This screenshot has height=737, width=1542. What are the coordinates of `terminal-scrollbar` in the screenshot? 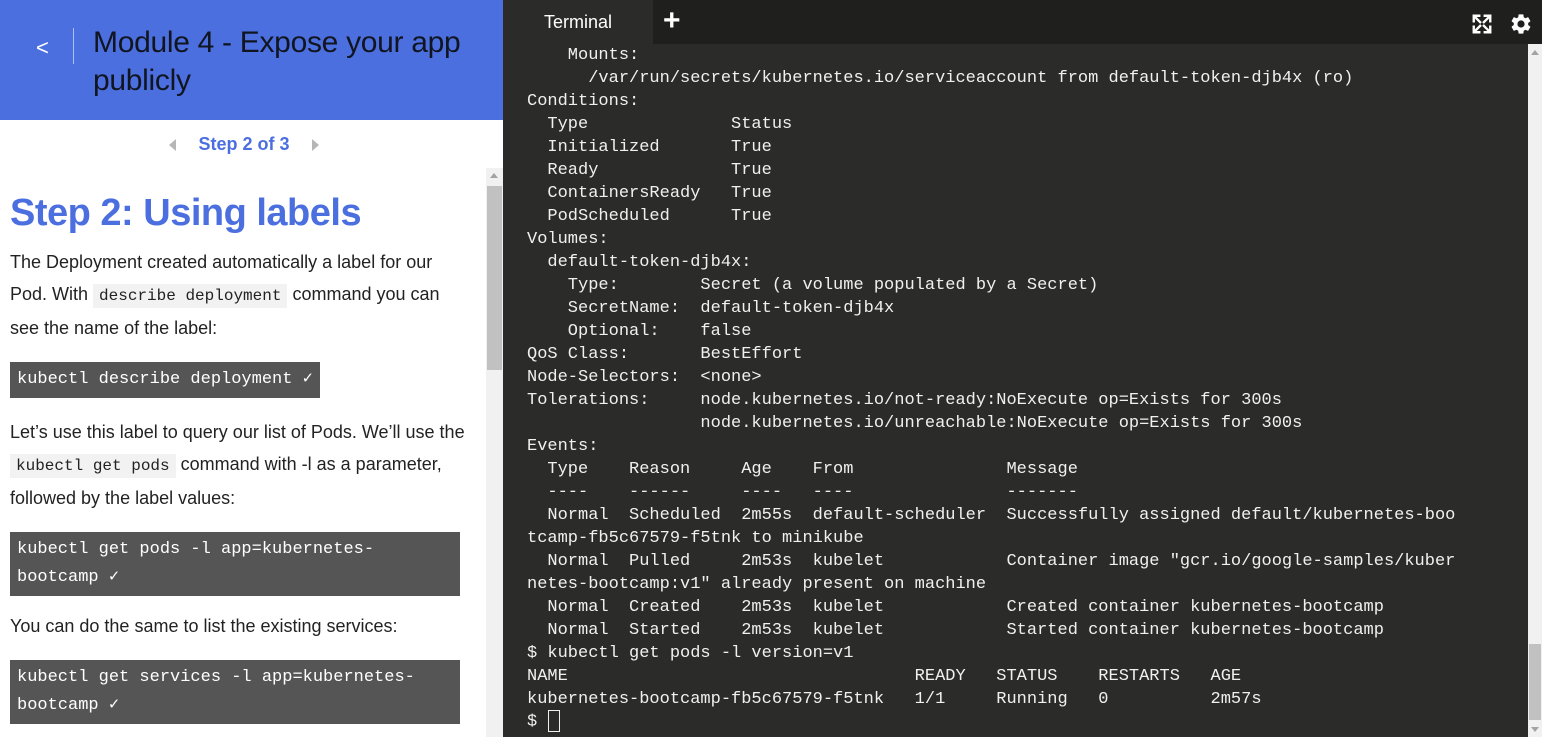 It's located at (1535, 390).